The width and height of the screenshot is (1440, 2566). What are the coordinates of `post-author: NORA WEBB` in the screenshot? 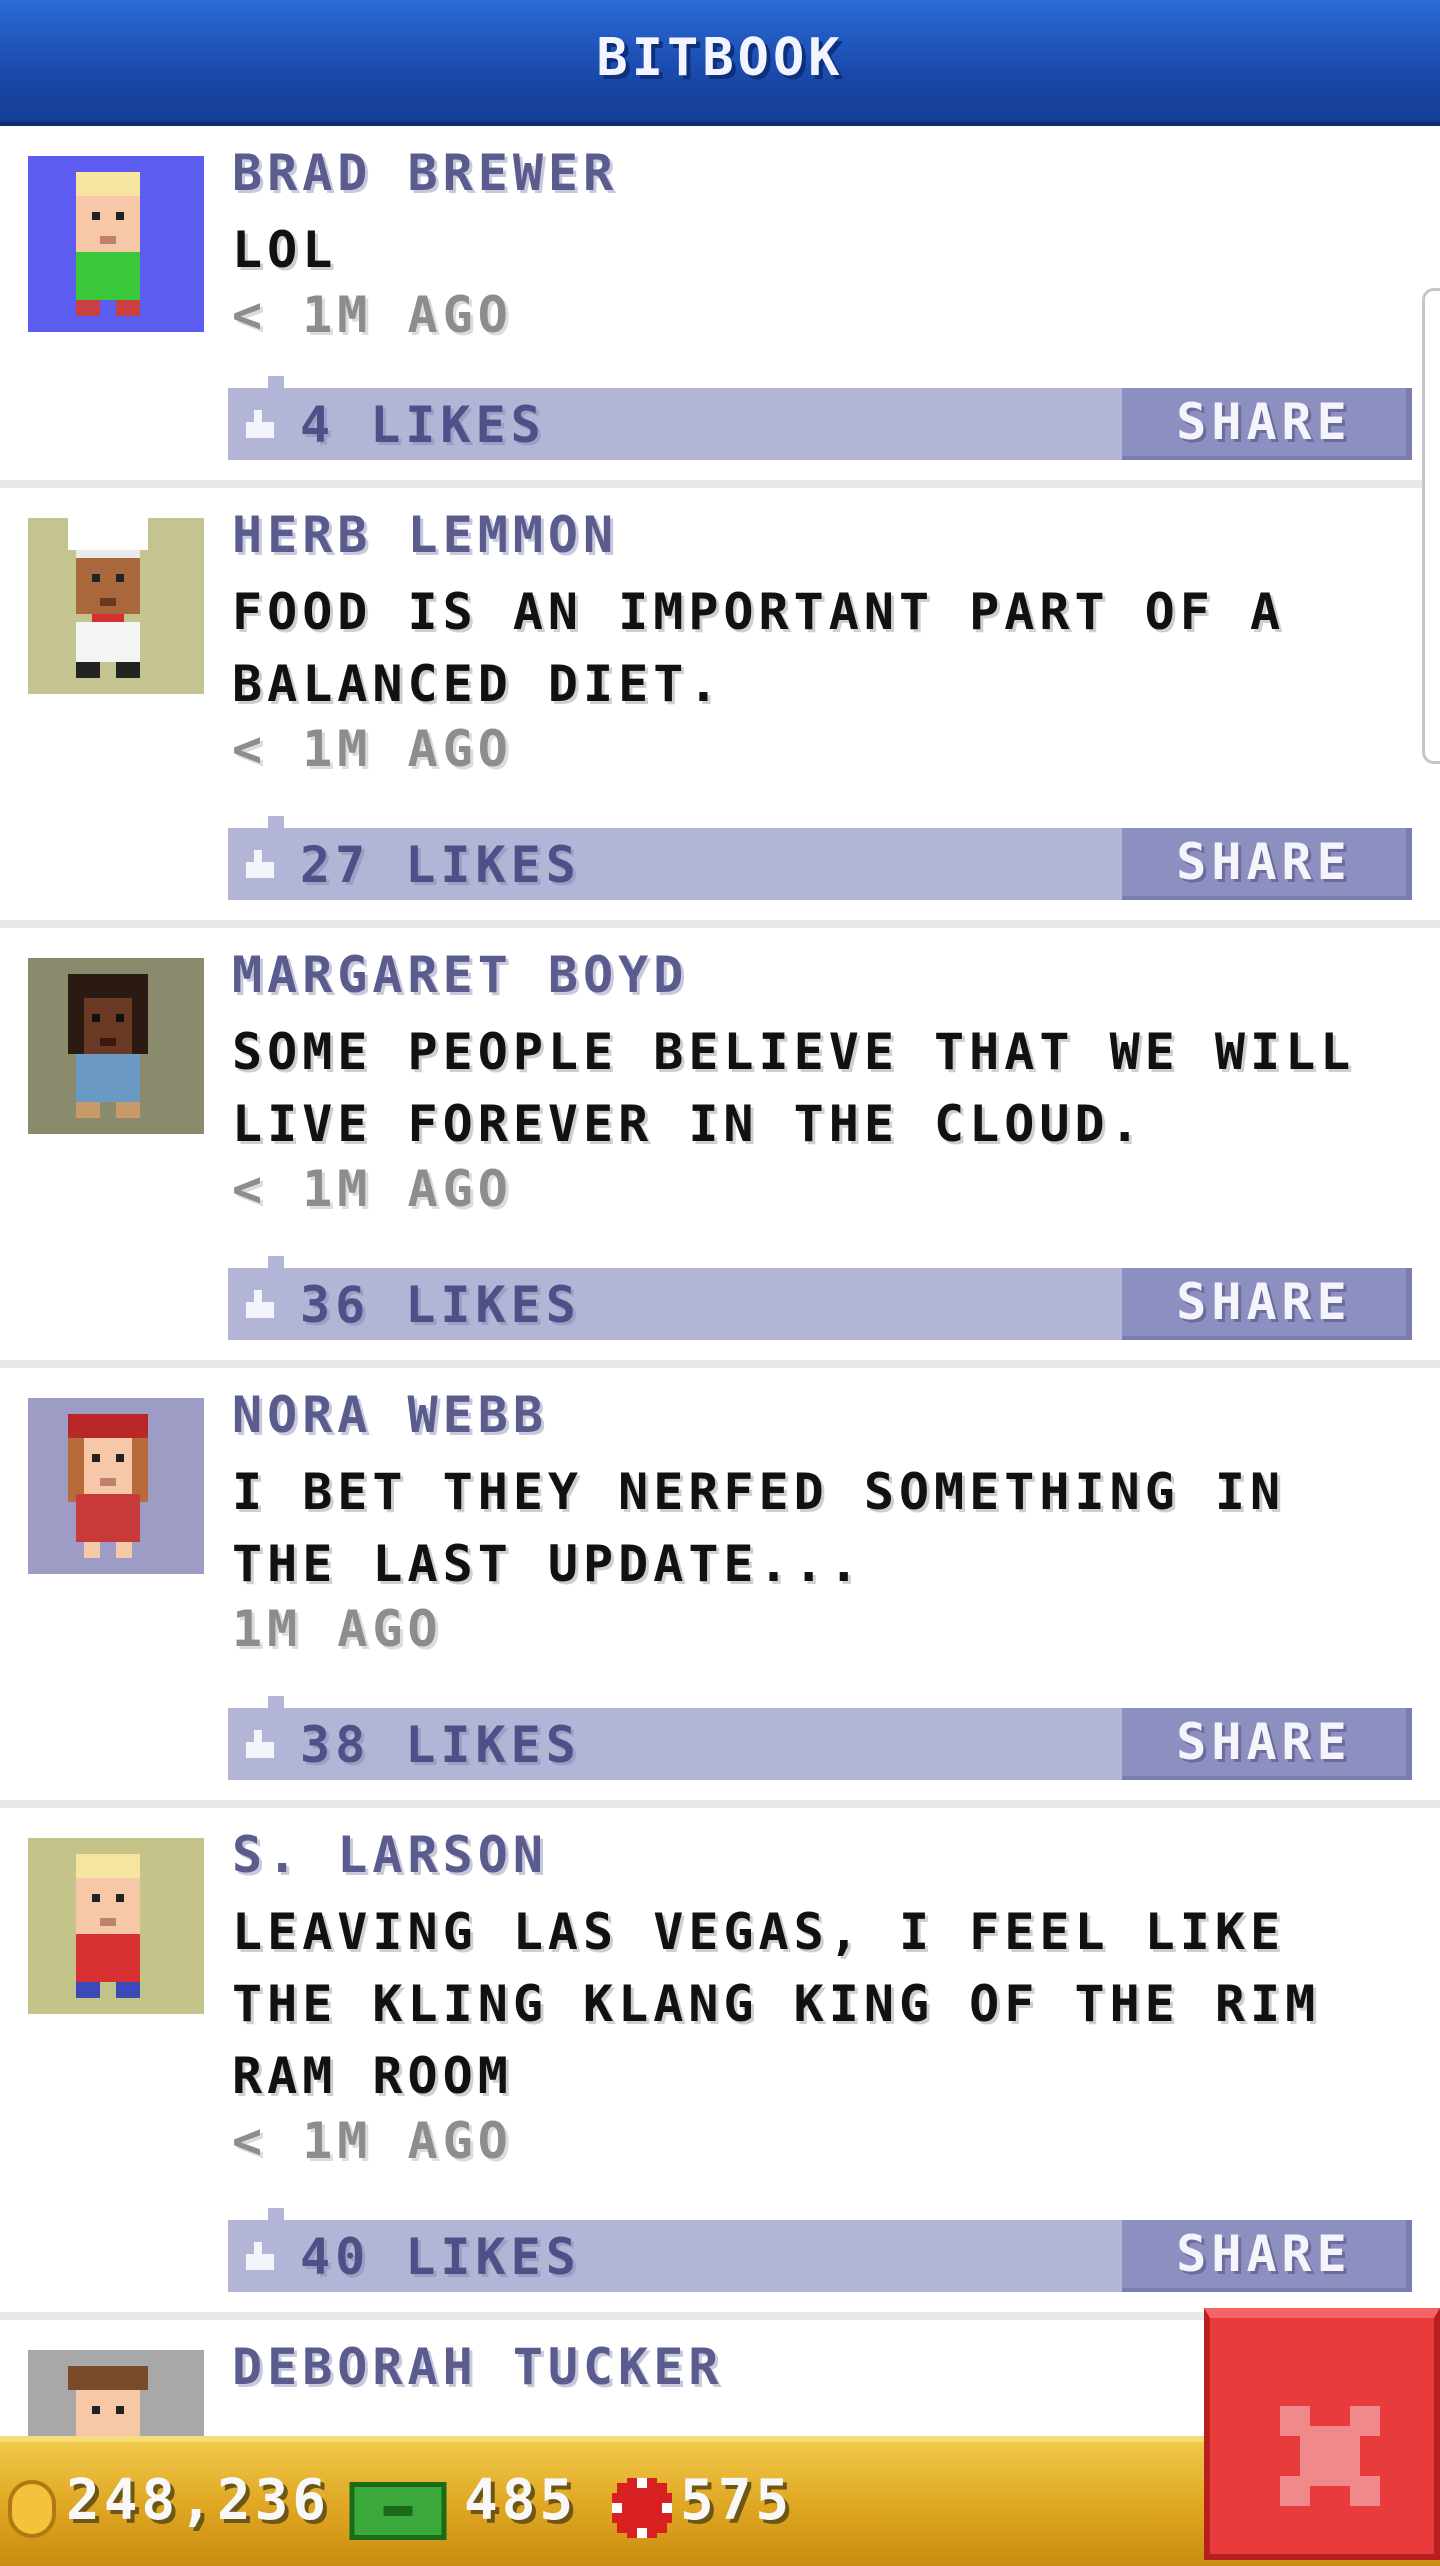 It's located at (390, 1415).